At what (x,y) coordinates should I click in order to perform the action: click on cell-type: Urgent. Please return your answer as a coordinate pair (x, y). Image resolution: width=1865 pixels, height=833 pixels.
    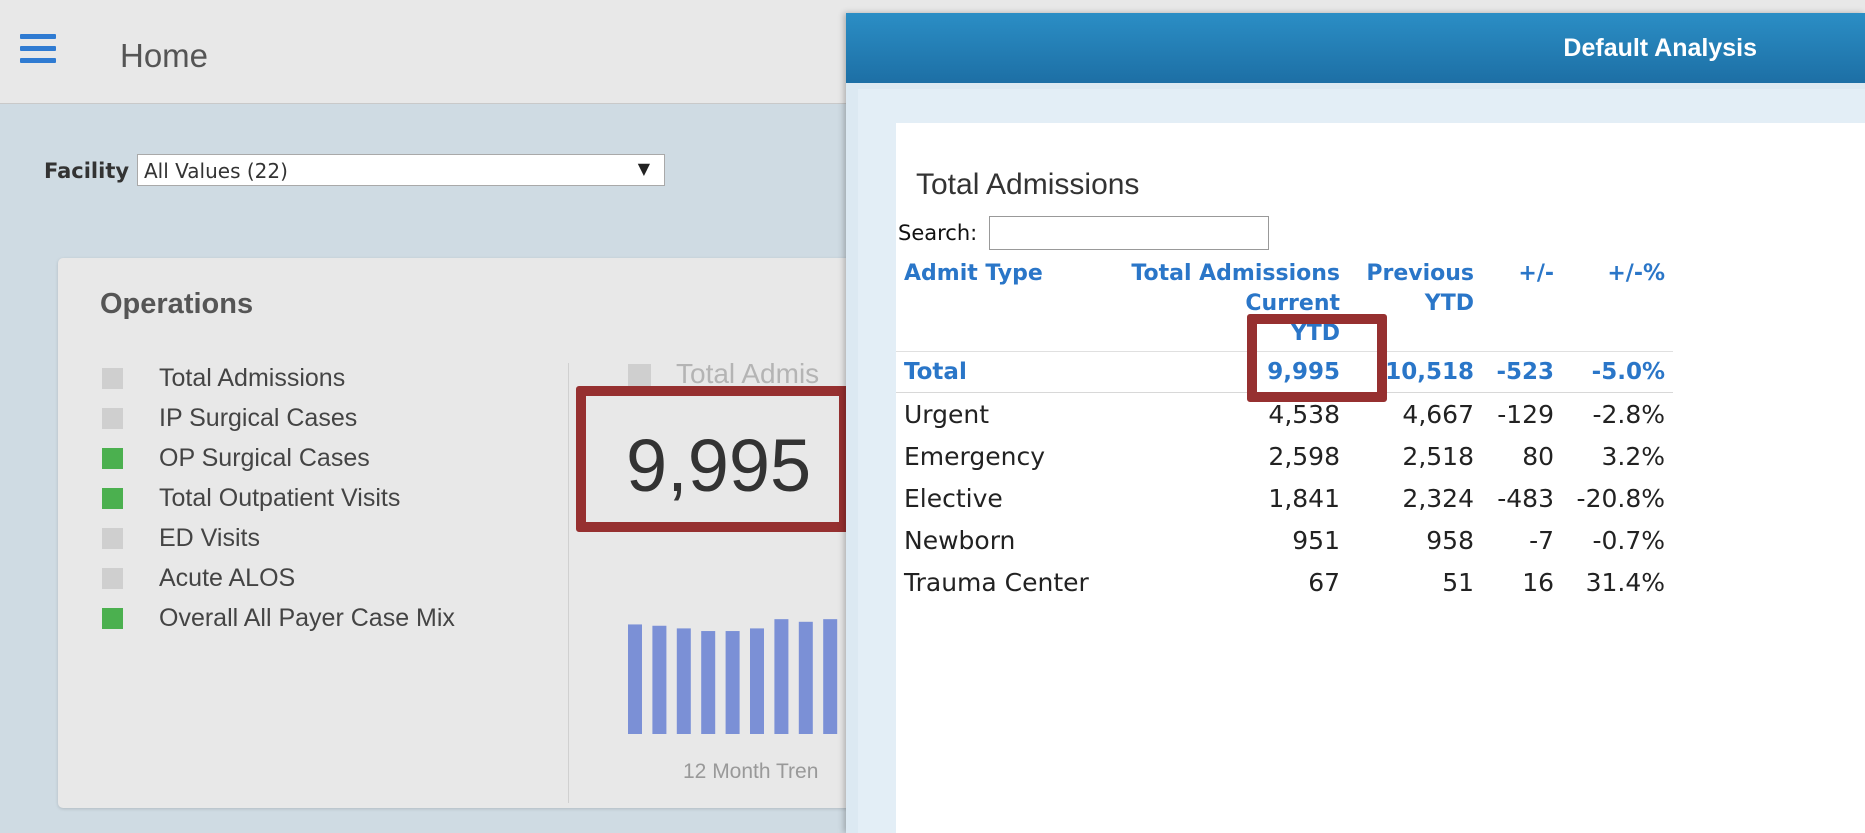
    Looking at the image, I should click on (947, 414).